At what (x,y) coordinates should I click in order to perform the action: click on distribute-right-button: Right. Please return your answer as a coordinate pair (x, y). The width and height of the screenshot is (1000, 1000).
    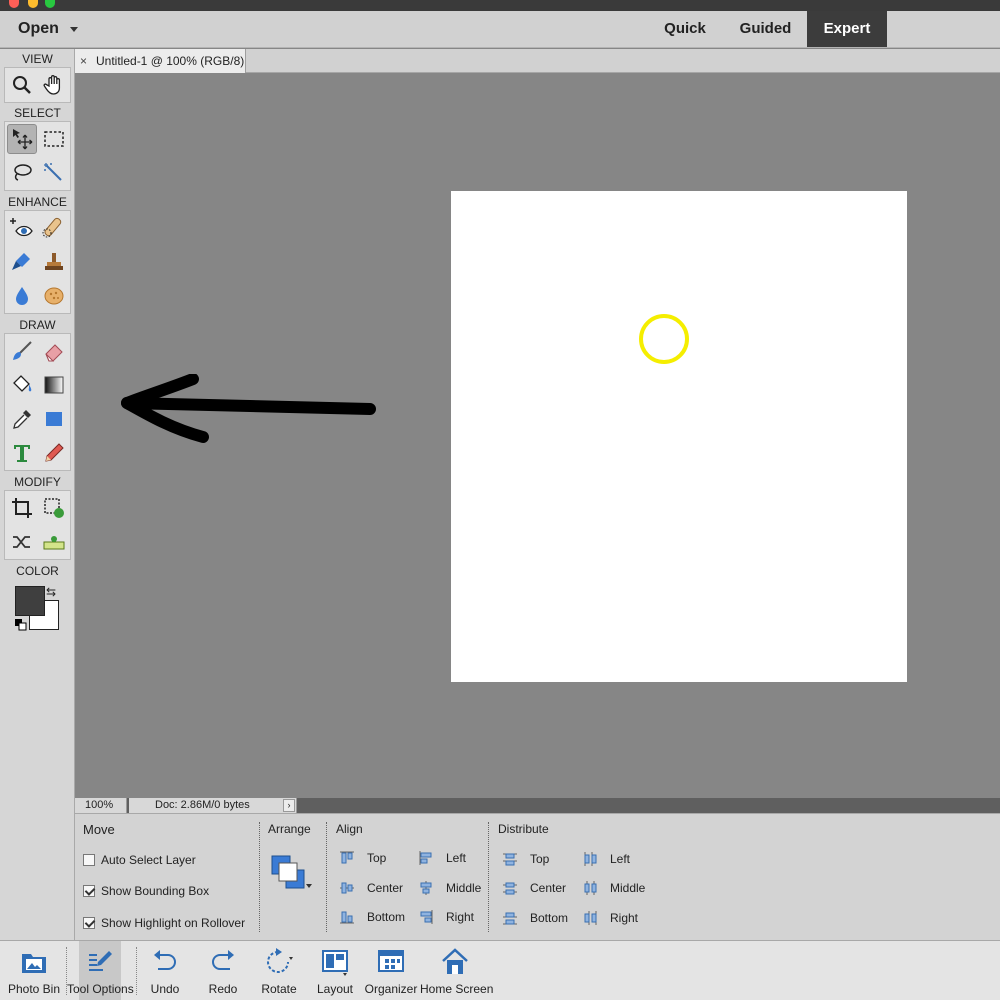
    Looking at the image, I should click on (610, 918).